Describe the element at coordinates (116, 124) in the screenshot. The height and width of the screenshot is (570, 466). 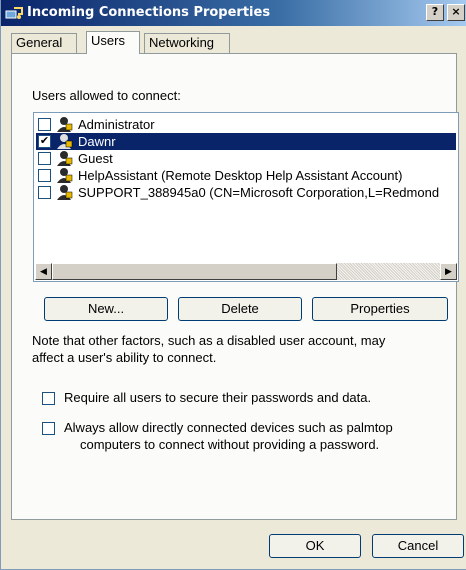
I see `user-name: Administrator` at that location.